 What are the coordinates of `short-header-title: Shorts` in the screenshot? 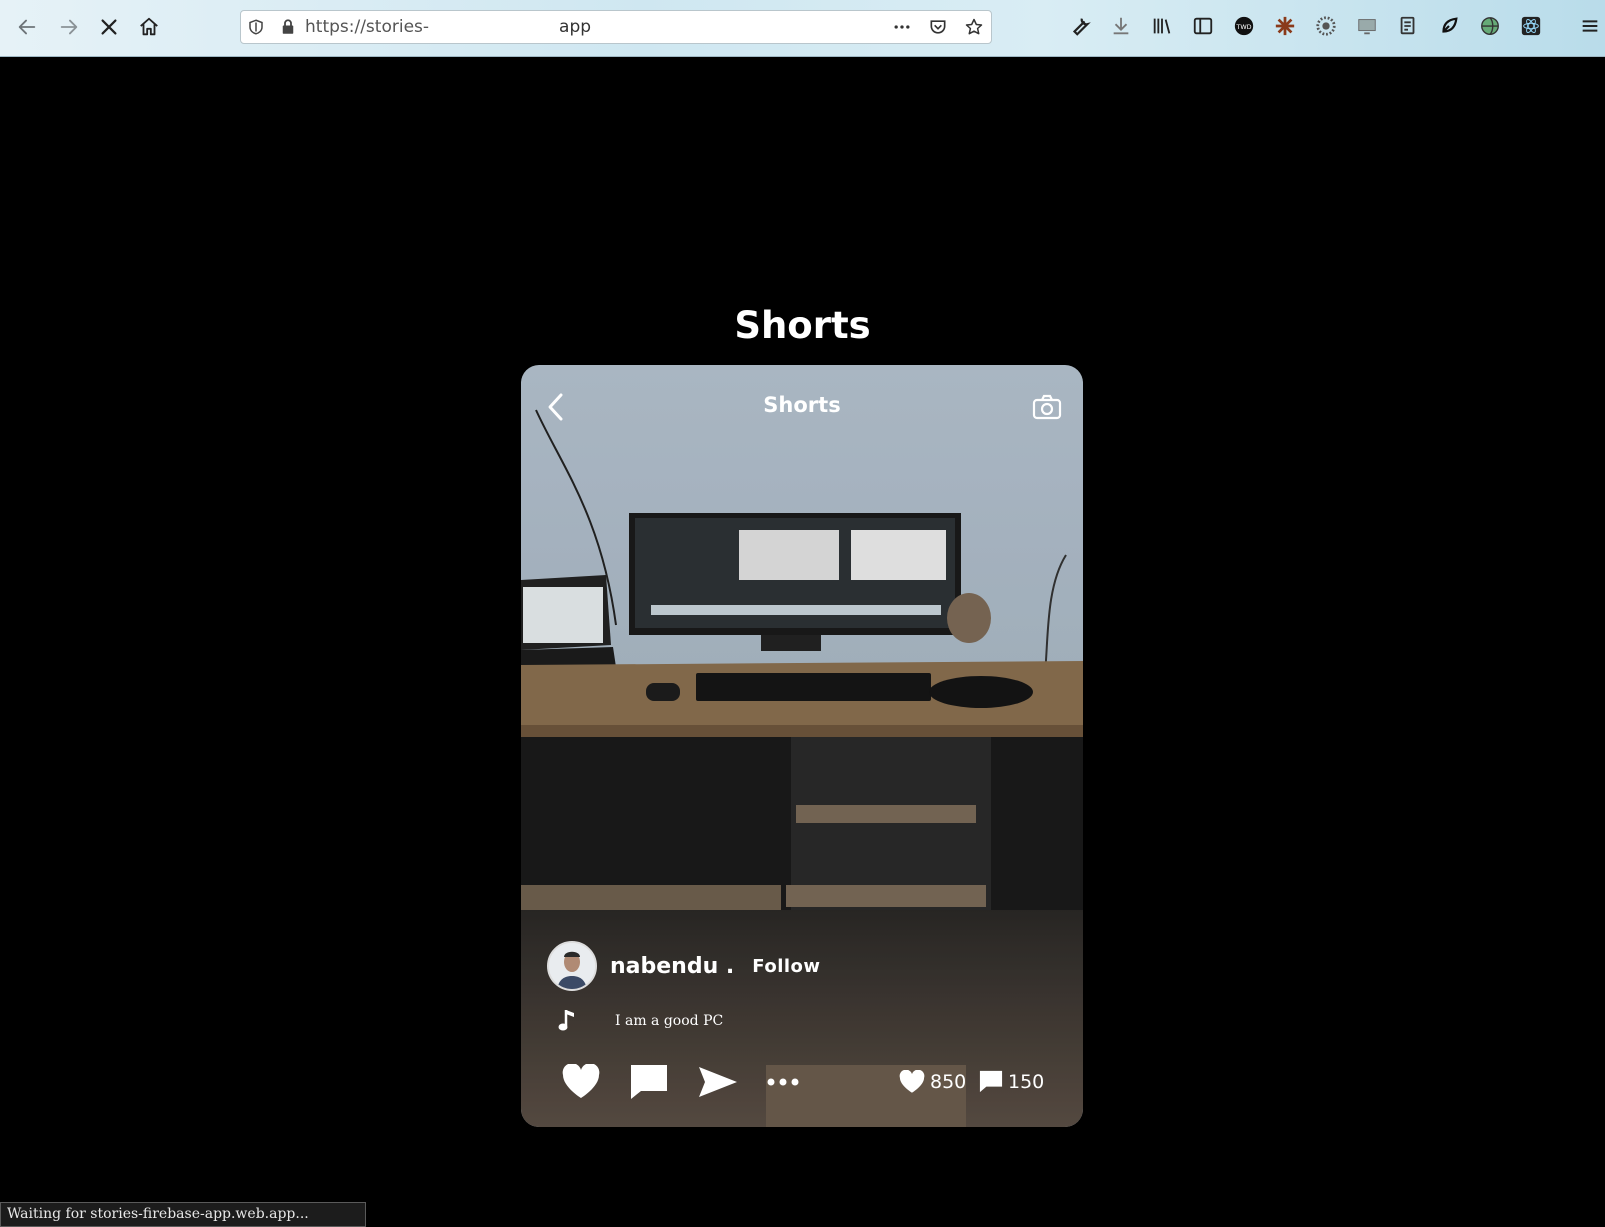 It's located at (802, 405).